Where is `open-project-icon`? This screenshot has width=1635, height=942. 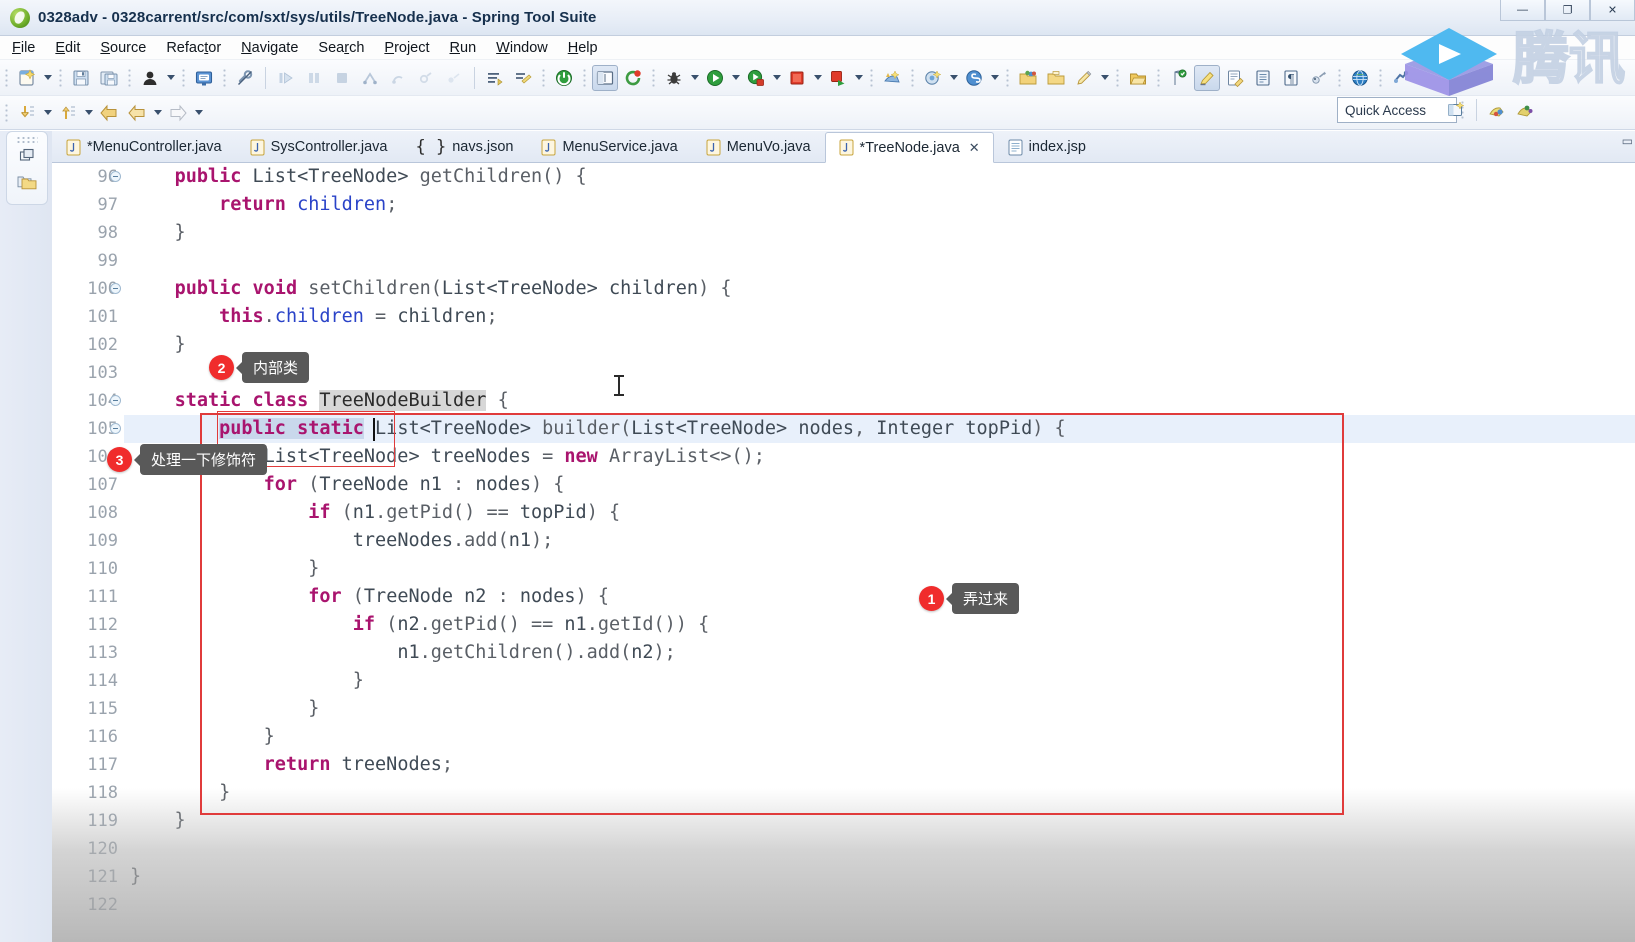 open-project-icon is located at coordinates (1138, 78).